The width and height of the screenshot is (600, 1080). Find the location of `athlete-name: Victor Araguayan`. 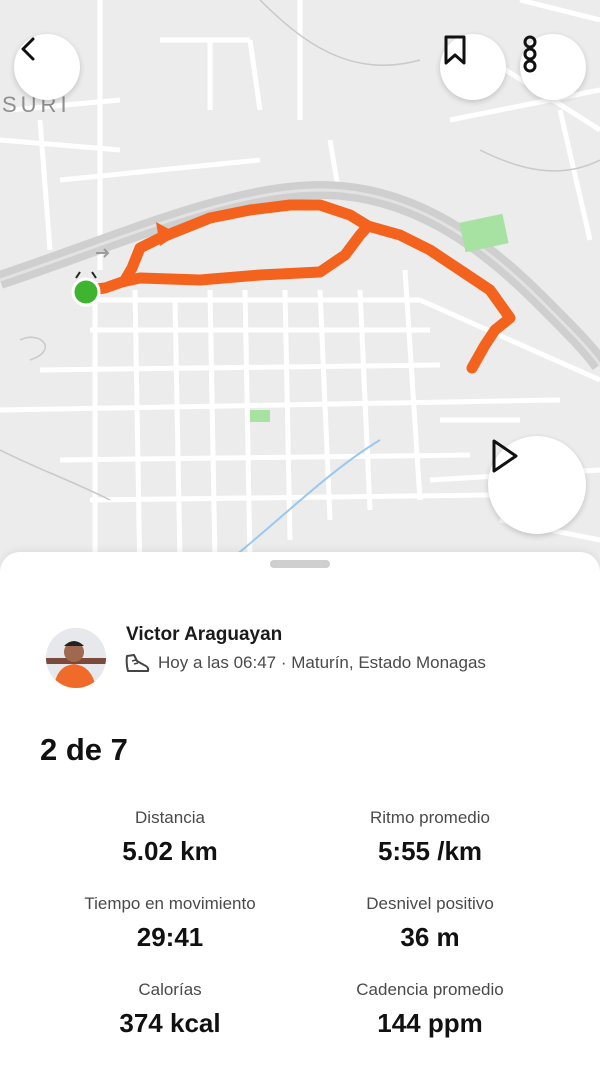

athlete-name: Victor Araguayan is located at coordinates (204, 635).